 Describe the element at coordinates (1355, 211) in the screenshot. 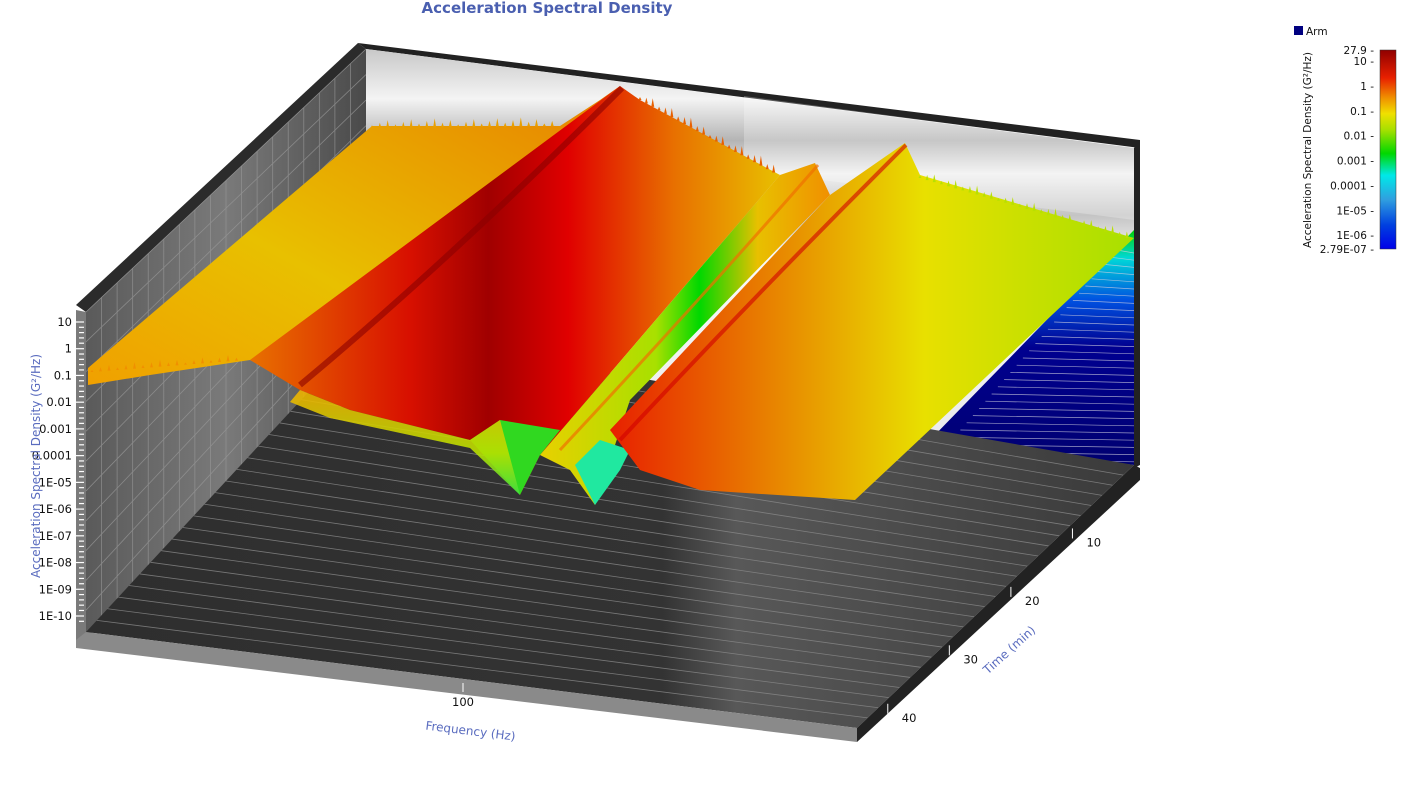

I see `colorbar-tick-label: 1E-05 -` at that location.